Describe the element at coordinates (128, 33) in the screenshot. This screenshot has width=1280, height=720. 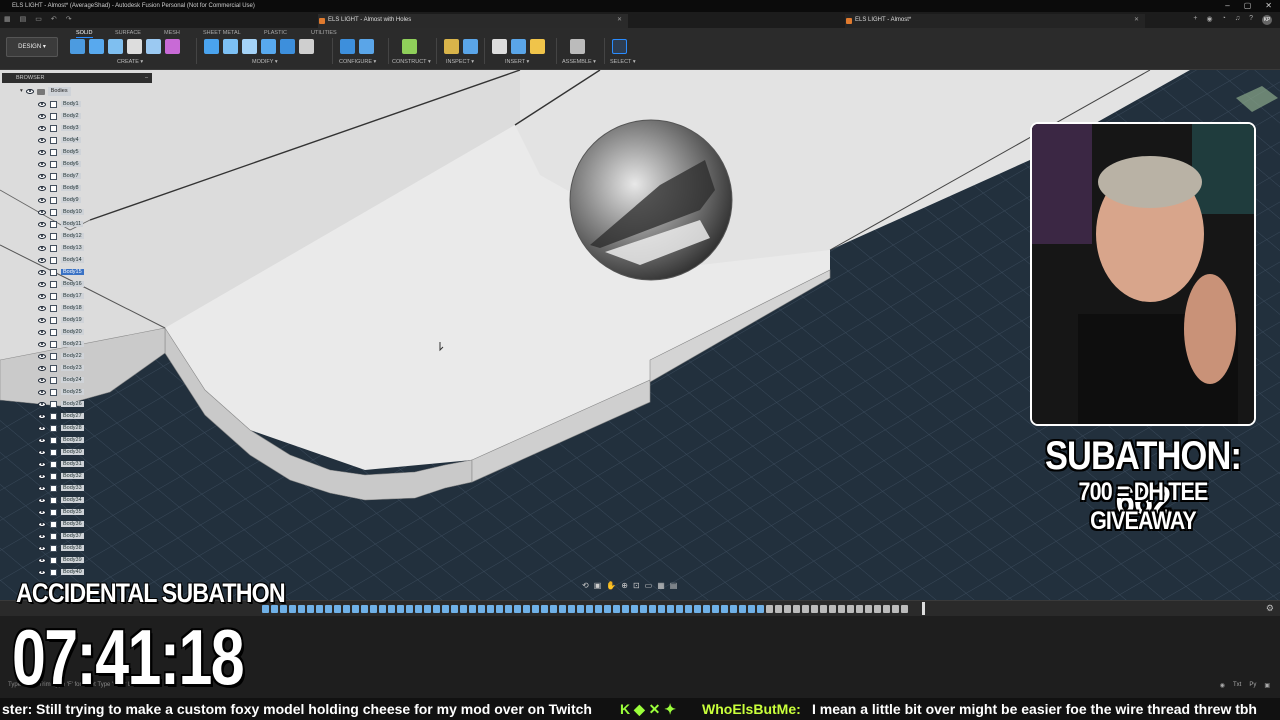
I see `tab-surface: SURFACE` at that location.